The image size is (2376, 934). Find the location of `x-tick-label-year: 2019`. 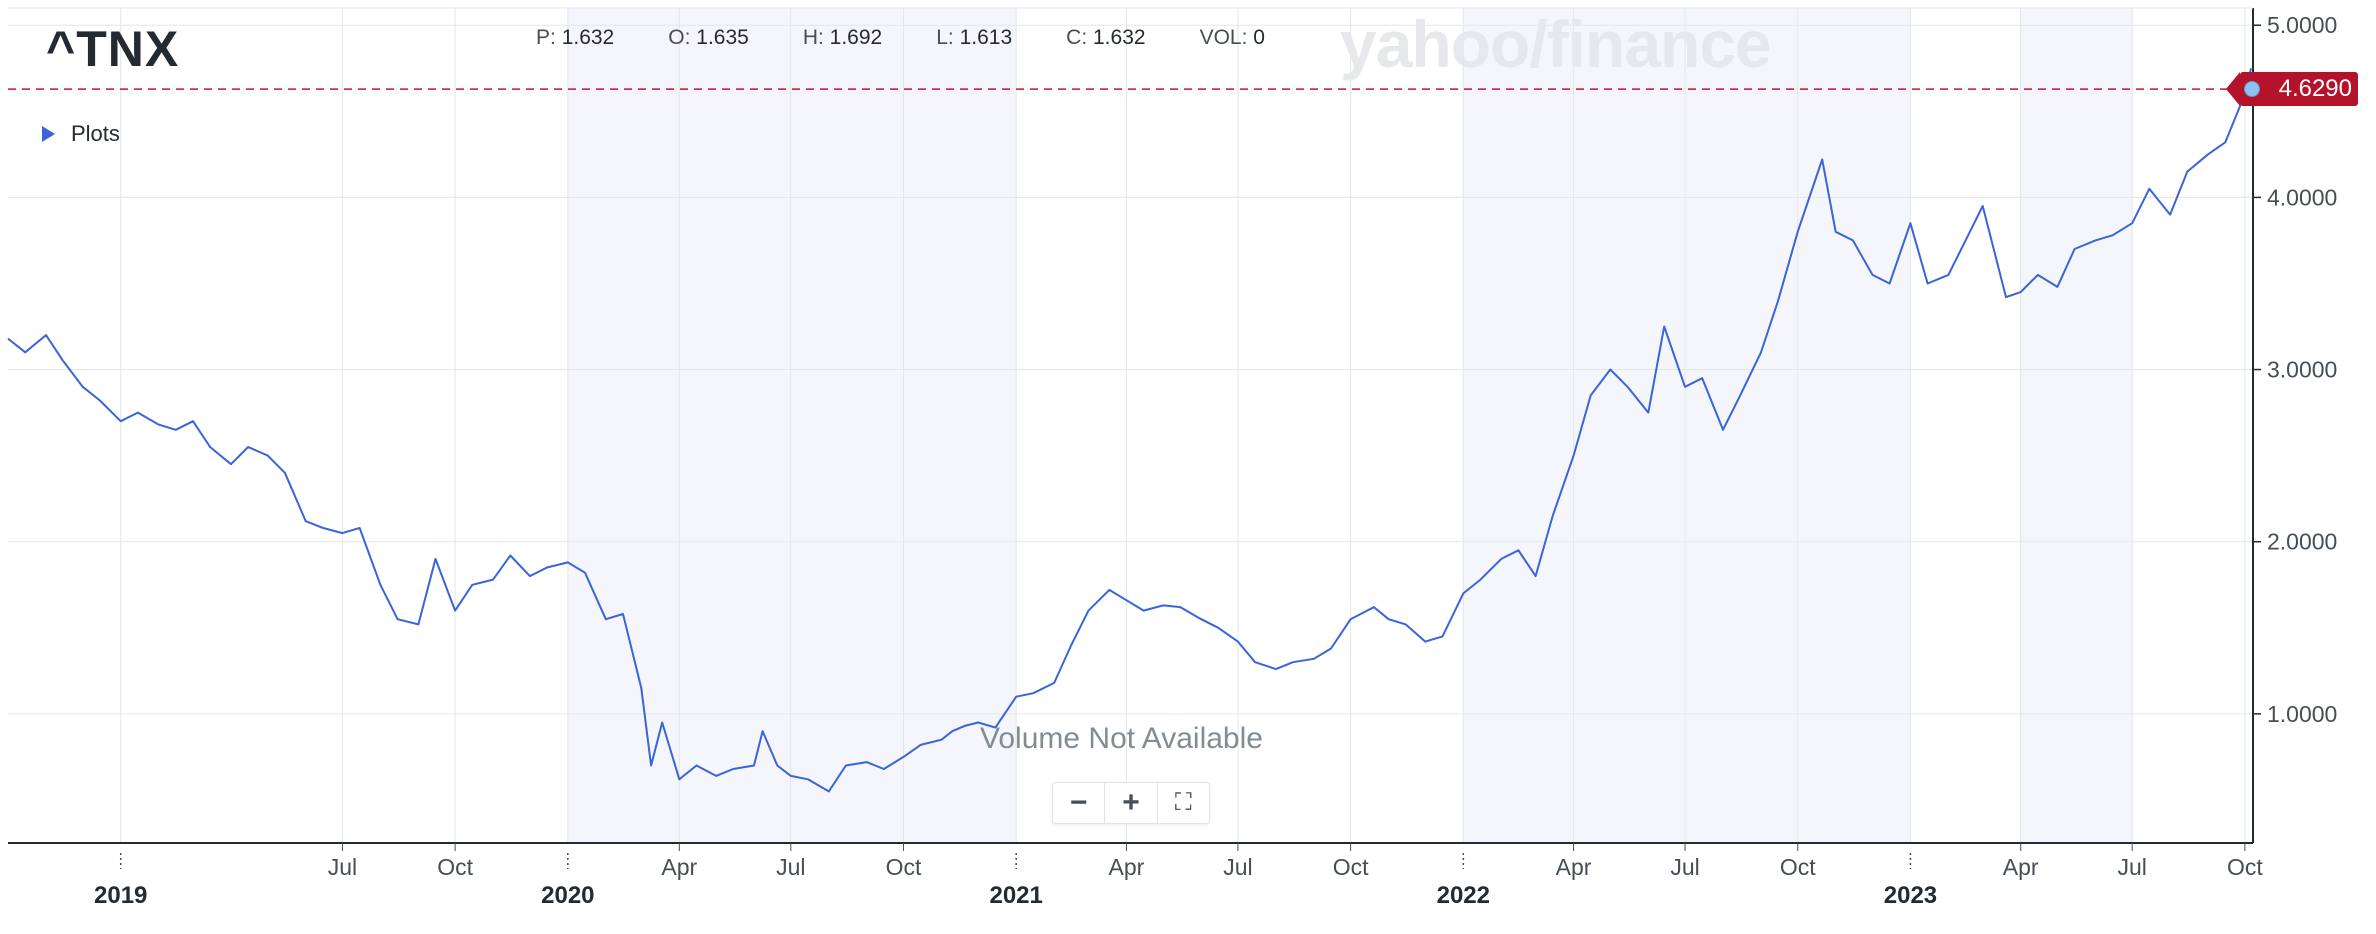

x-tick-label-year: 2019 is located at coordinates (120, 895).